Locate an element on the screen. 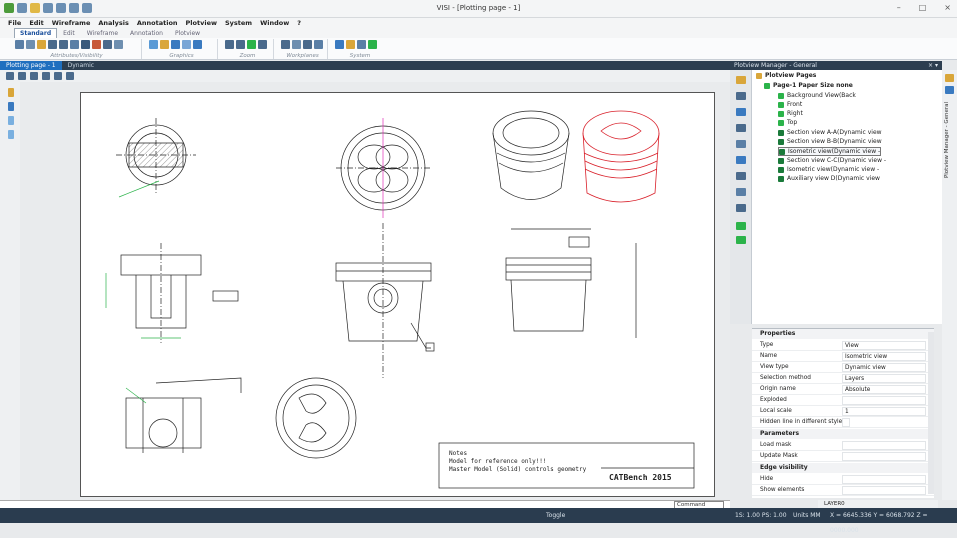  tree-root: Plotview Pages is located at coordinates (786, 75).